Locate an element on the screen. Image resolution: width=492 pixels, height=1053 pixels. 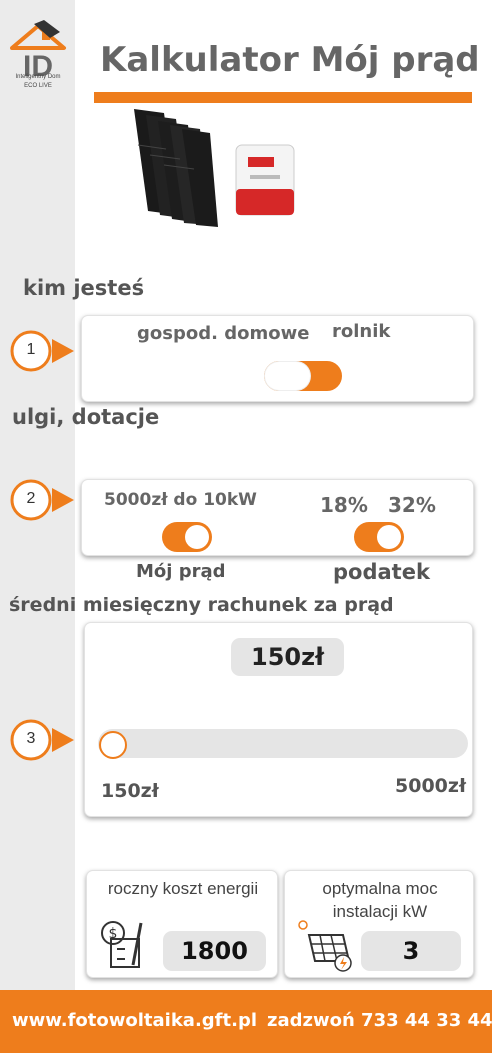
step-marker-1: 1 is located at coordinates (43, 351).